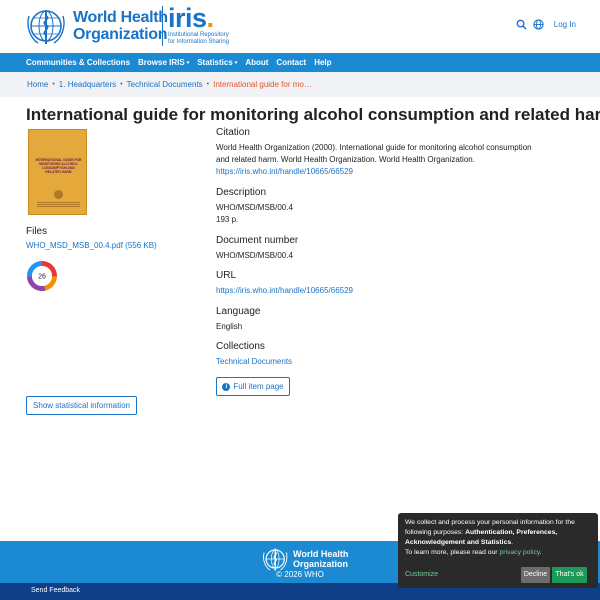 Image resolution: width=600 pixels, height=600 pixels. What do you see at coordinates (199, 42) in the screenshot?
I see `iris-subtitle-line2: for Information Sharing` at bounding box center [199, 42].